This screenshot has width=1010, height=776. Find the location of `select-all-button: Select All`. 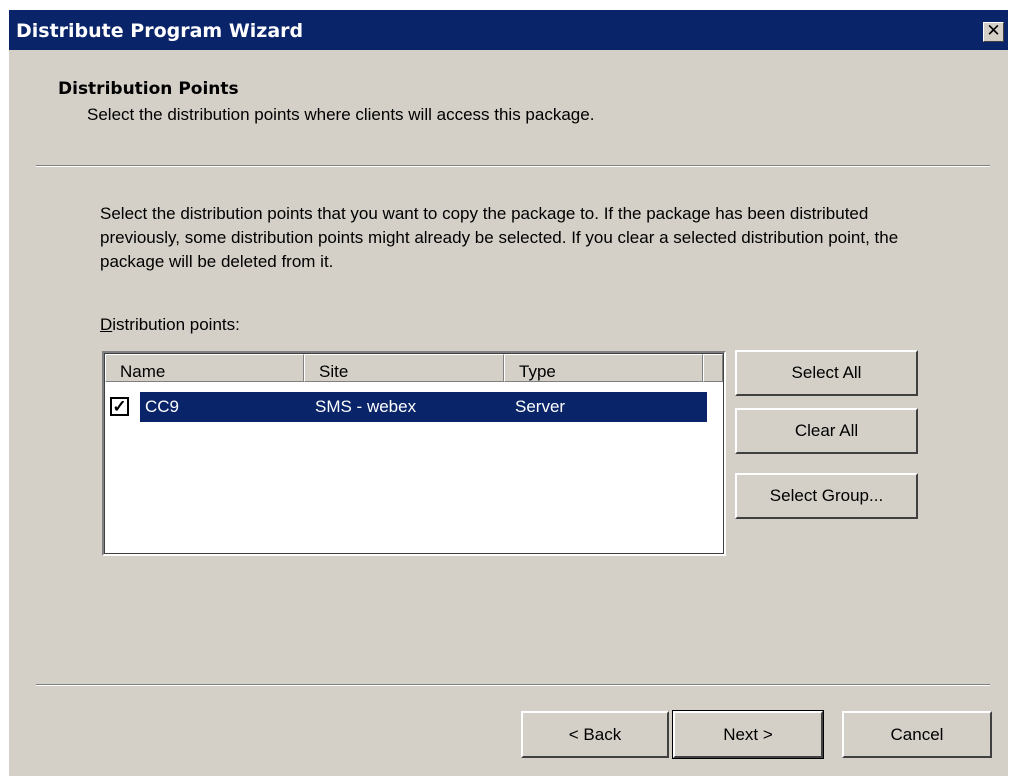

select-all-button: Select All is located at coordinates (826, 373).